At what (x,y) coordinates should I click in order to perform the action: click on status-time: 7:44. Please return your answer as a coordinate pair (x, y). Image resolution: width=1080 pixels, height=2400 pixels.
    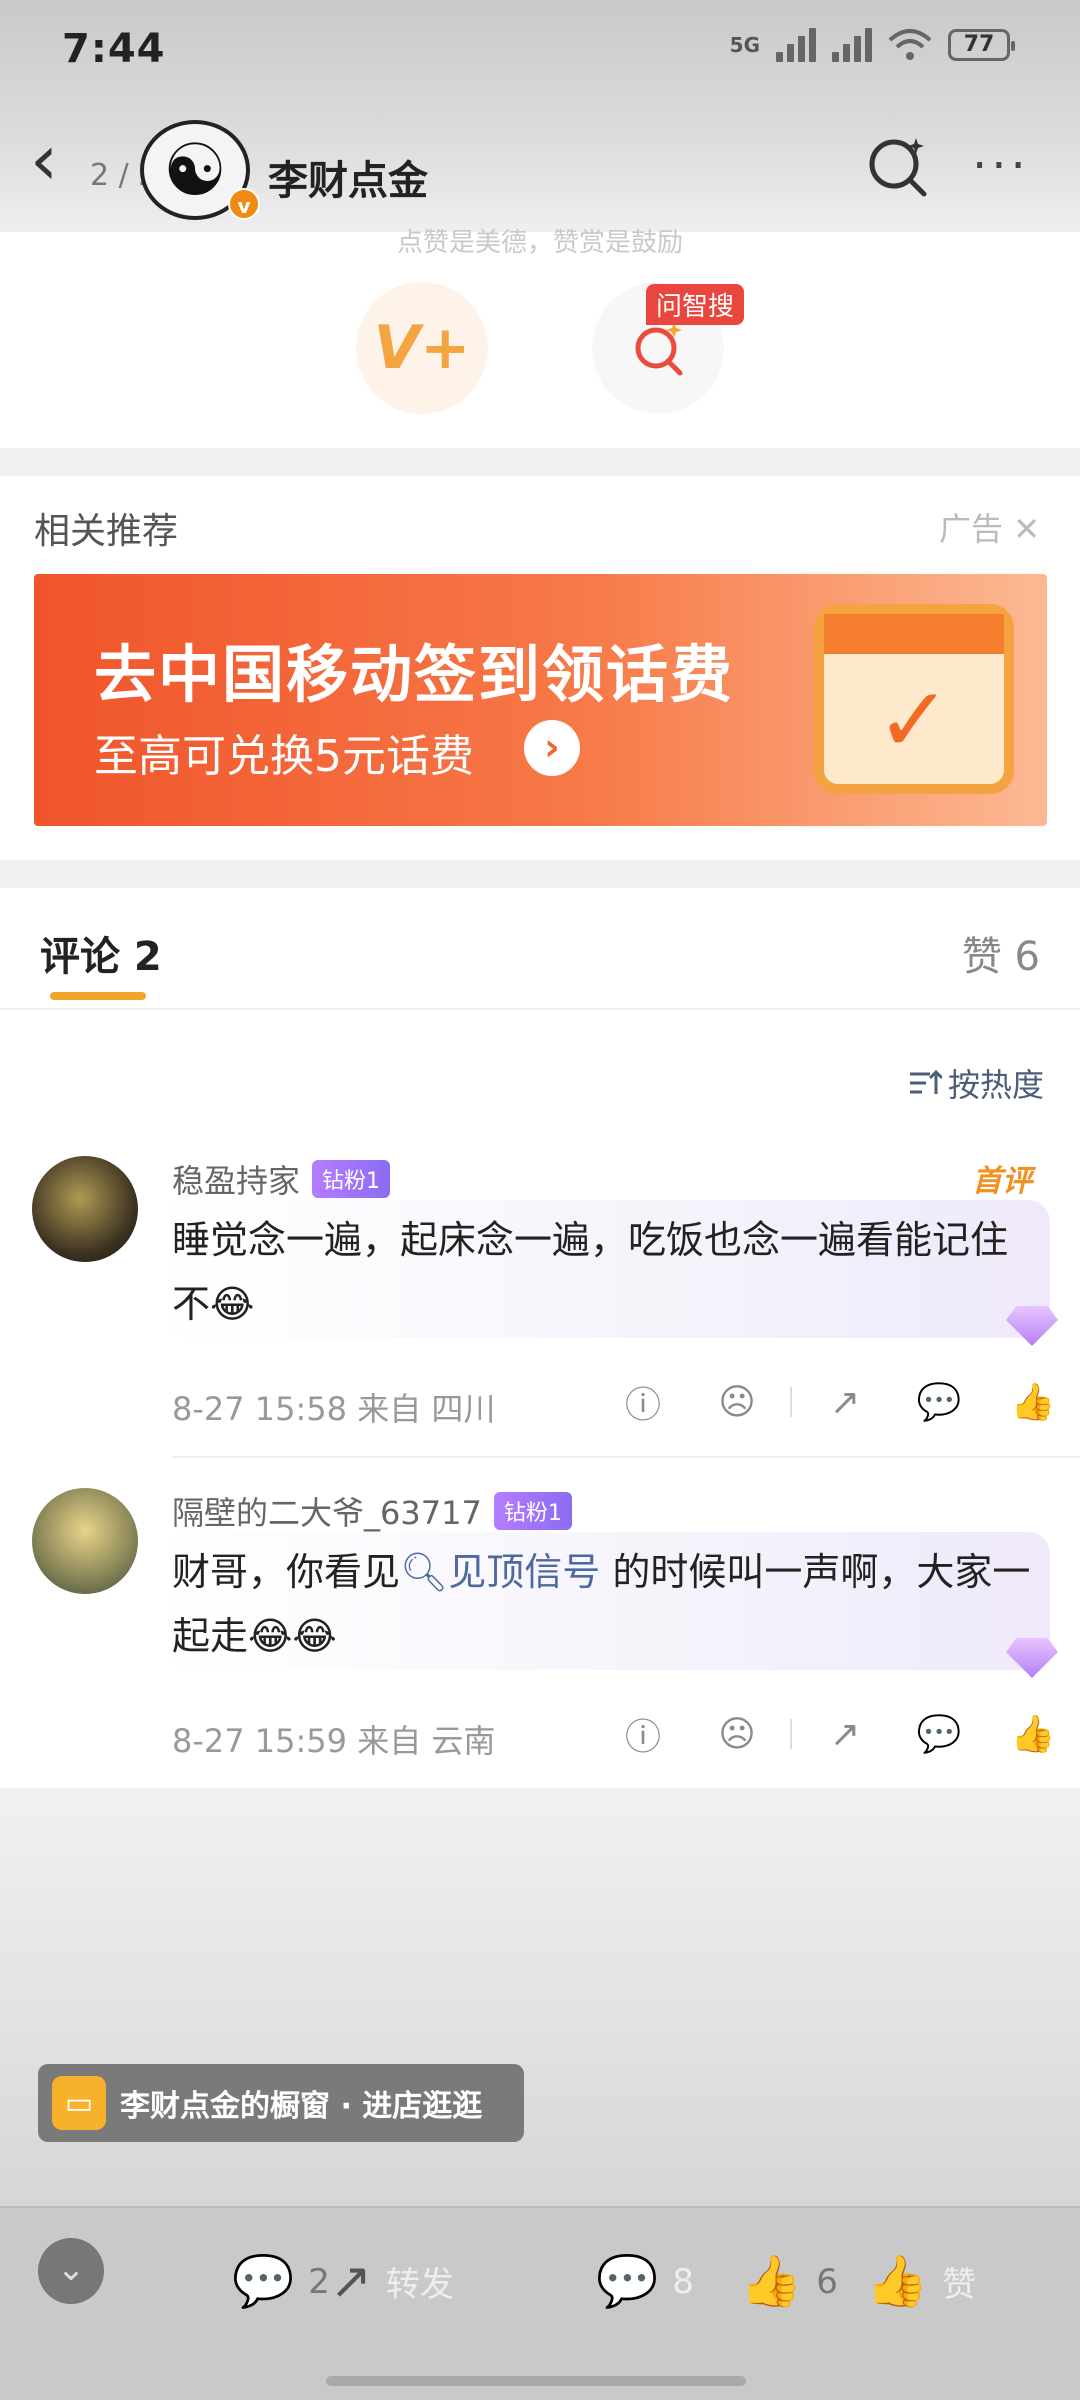
    Looking at the image, I should click on (114, 49).